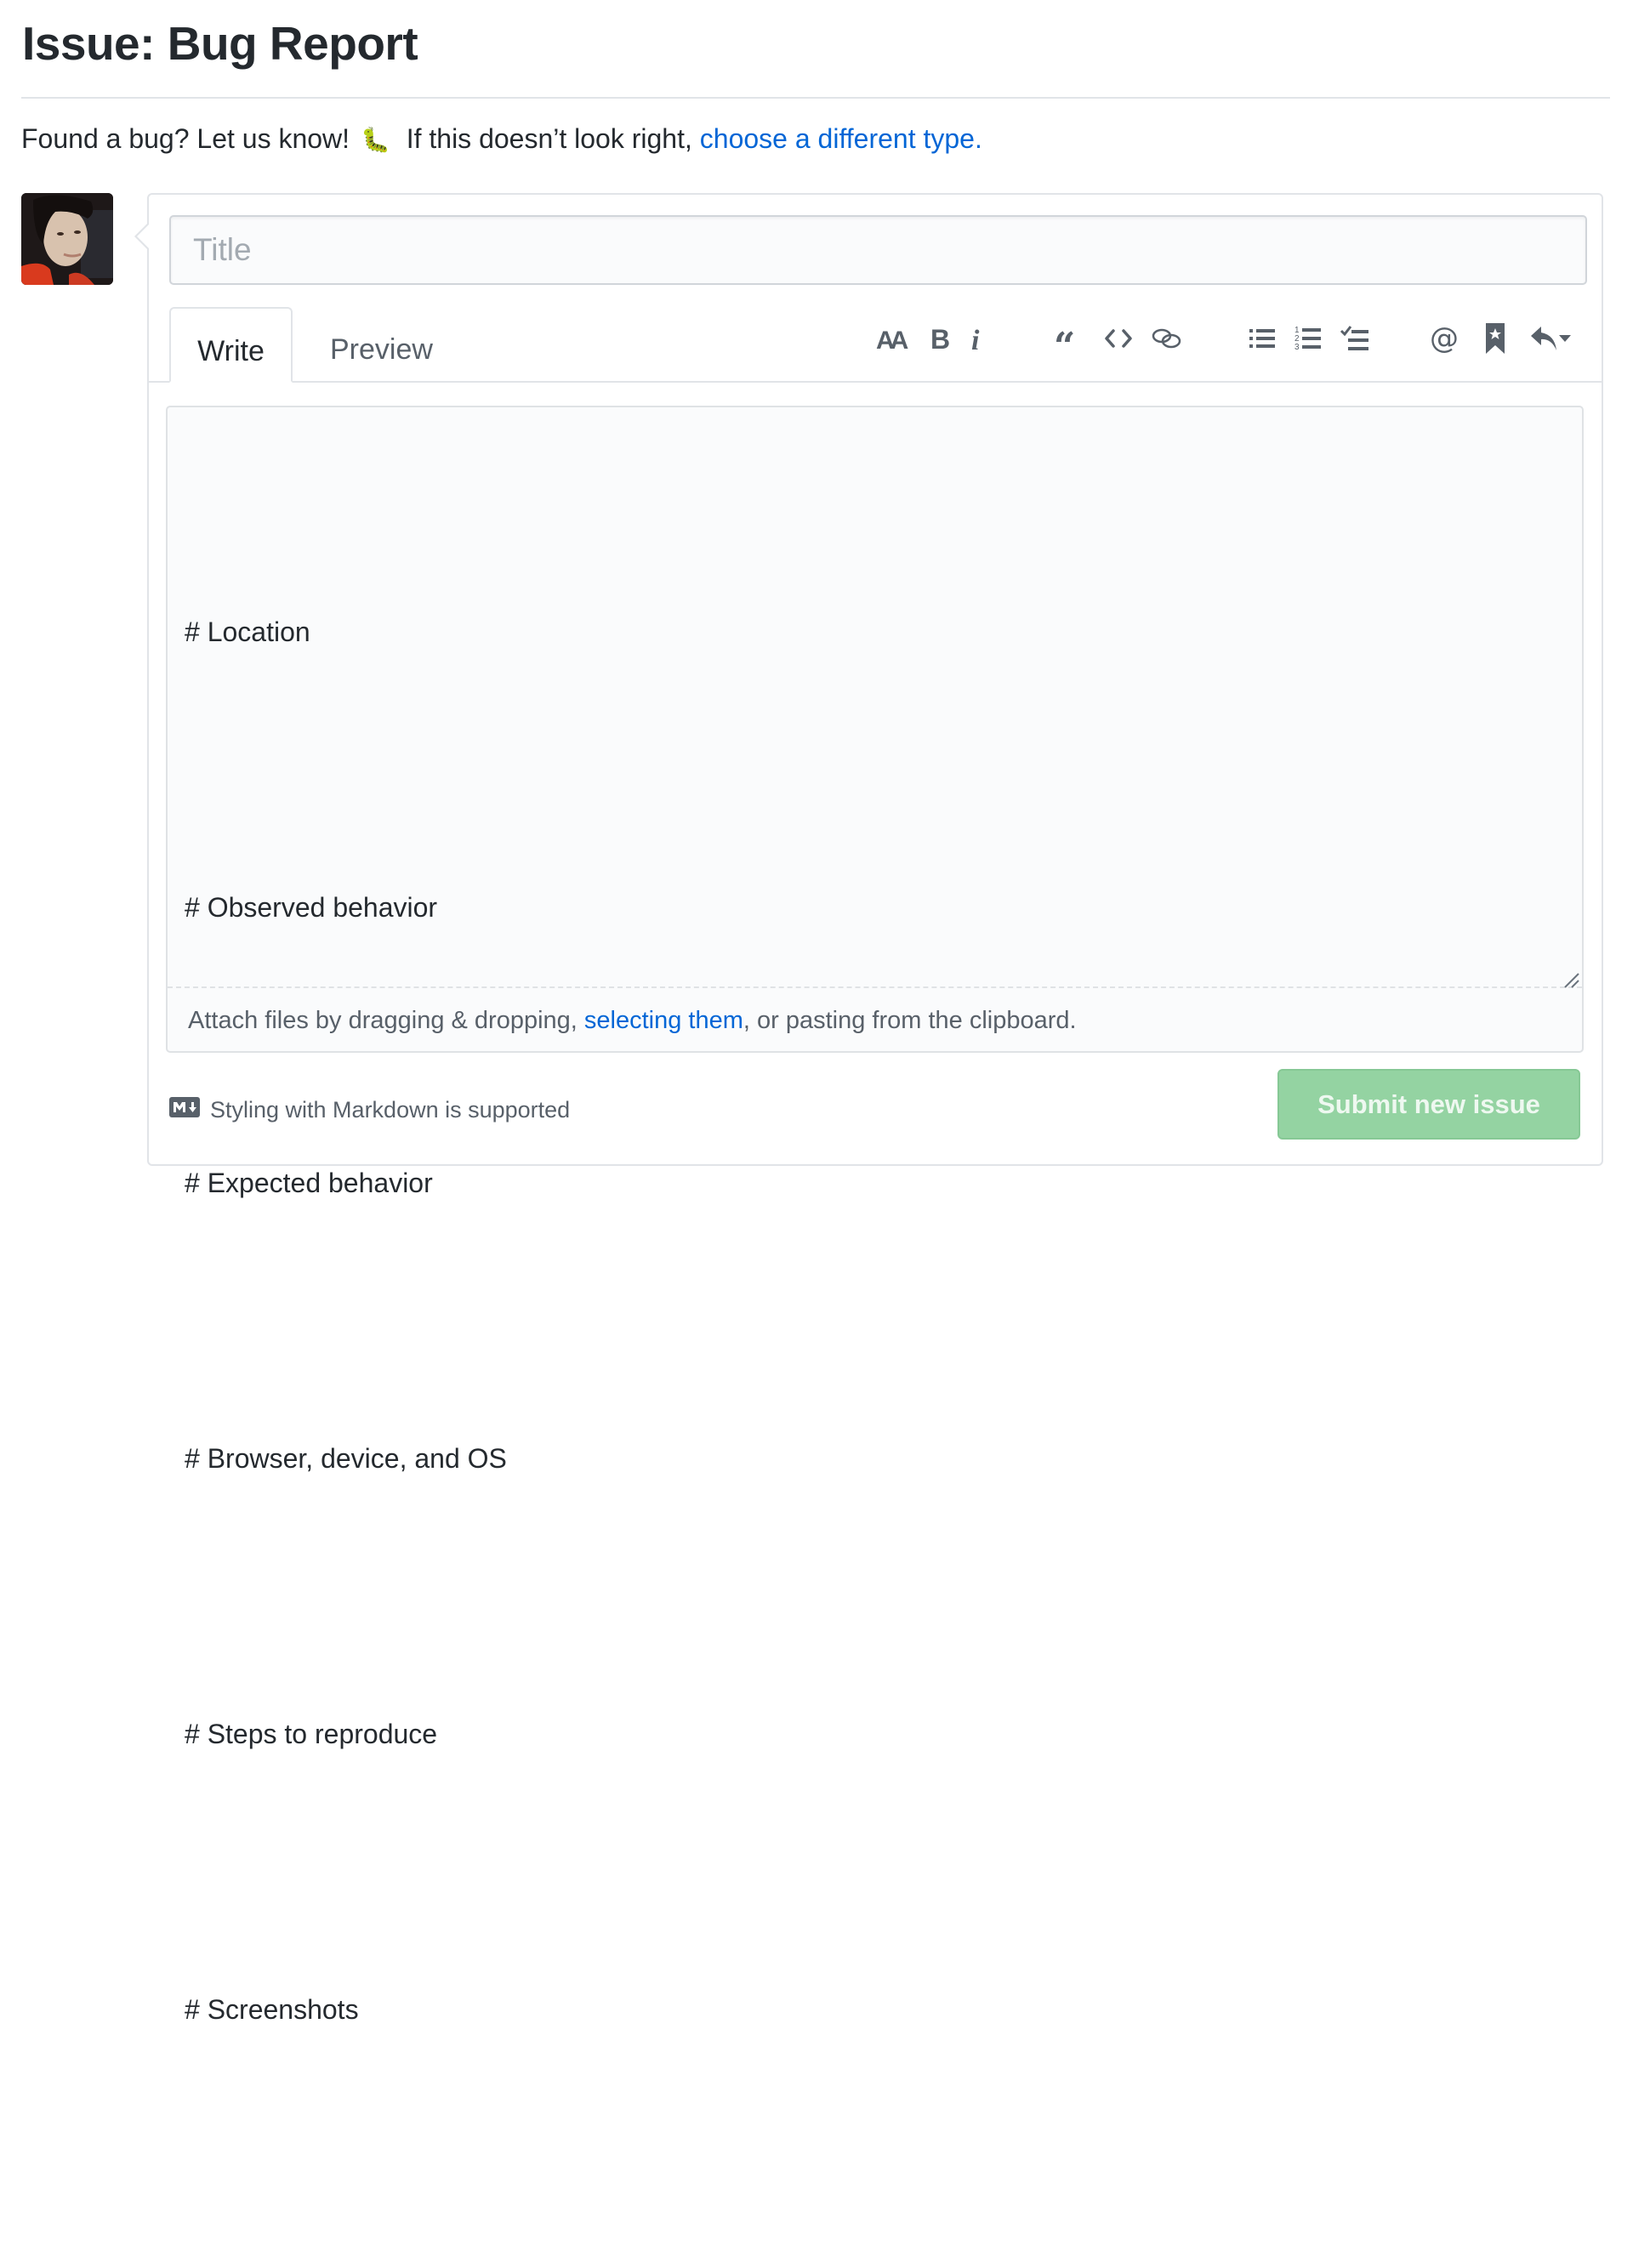 The height and width of the screenshot is (2268, 1633). I want to click on mention-icon: @, so click(1445, 338).